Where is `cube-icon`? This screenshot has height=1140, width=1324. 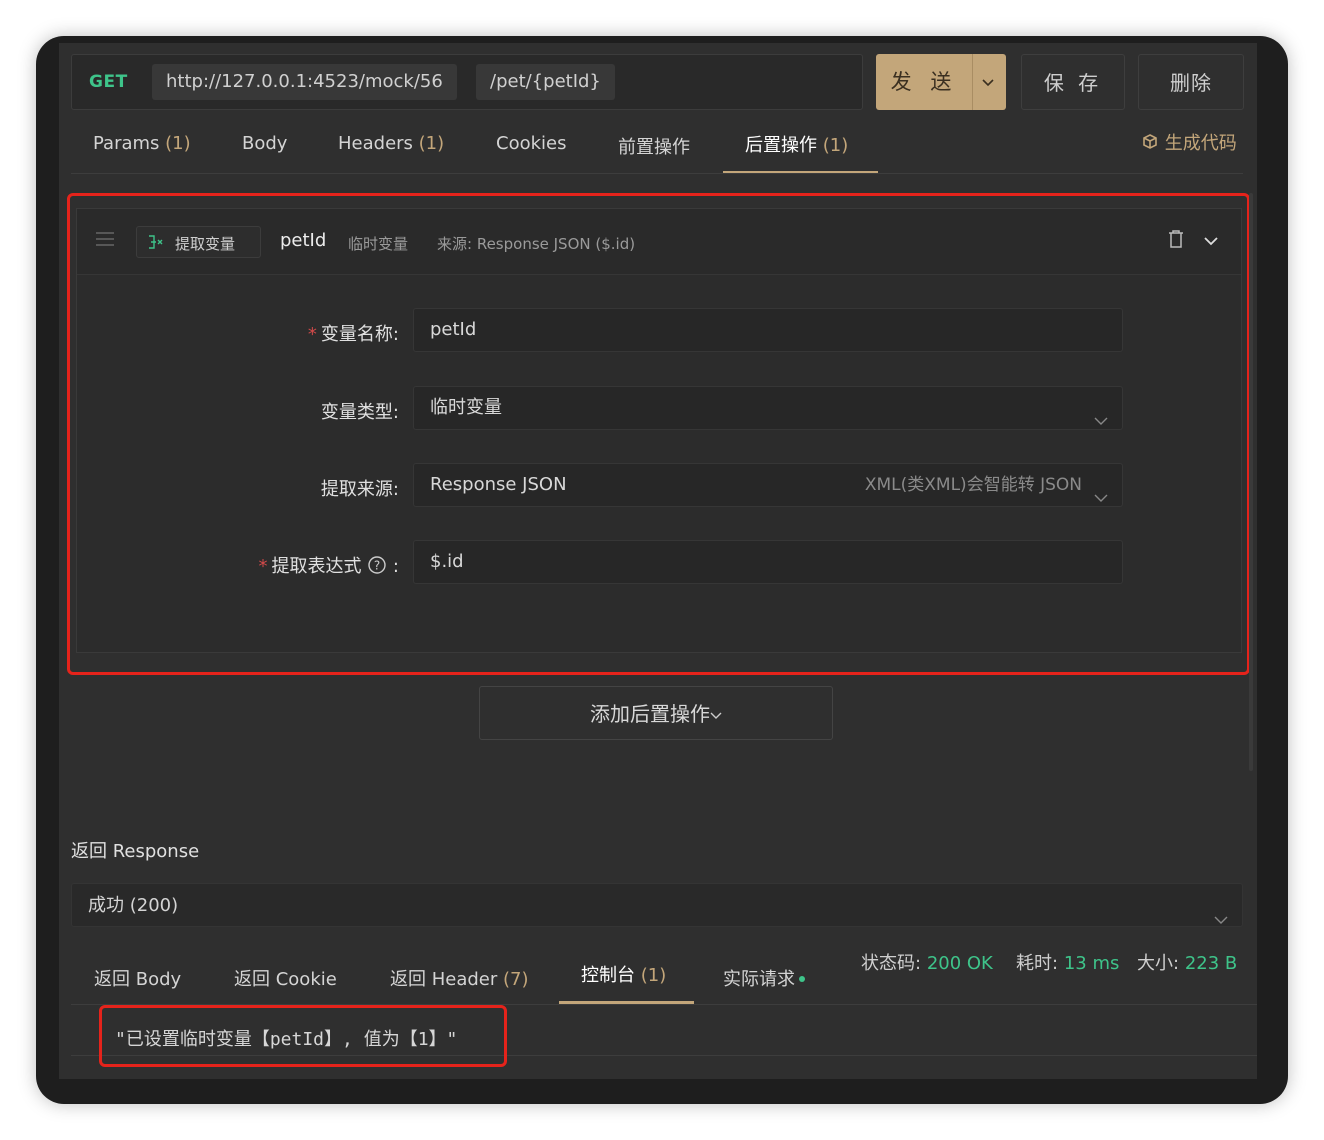 cube-icon is located at coordinates (1150, 144).